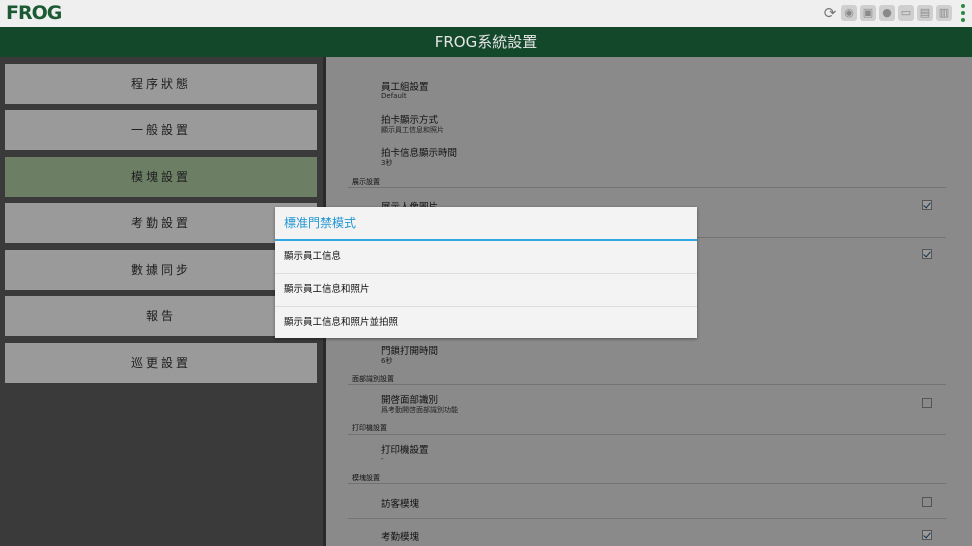  Describe the element at coordinates (486, 290) in the screenshot. I see `dialog-option-show-info-photo: 顯示員工信息和照片` at that location.